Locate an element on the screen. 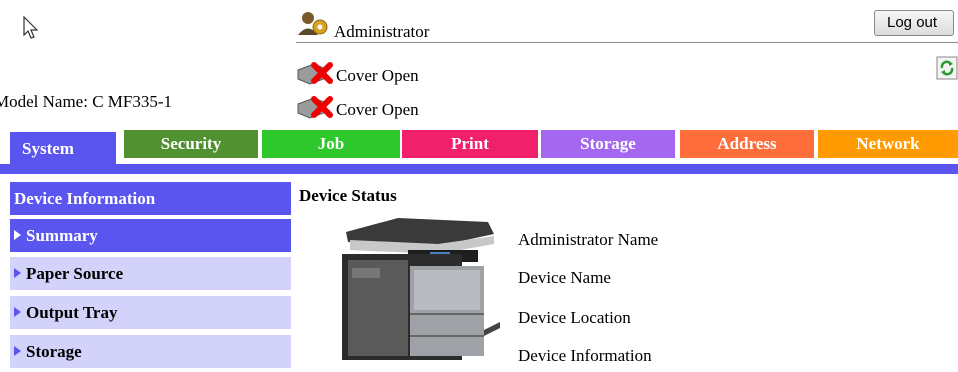 The height and width of the screenshot is (372, 958). sidebar-item-label: Storage is located at coordinates (54, 351).